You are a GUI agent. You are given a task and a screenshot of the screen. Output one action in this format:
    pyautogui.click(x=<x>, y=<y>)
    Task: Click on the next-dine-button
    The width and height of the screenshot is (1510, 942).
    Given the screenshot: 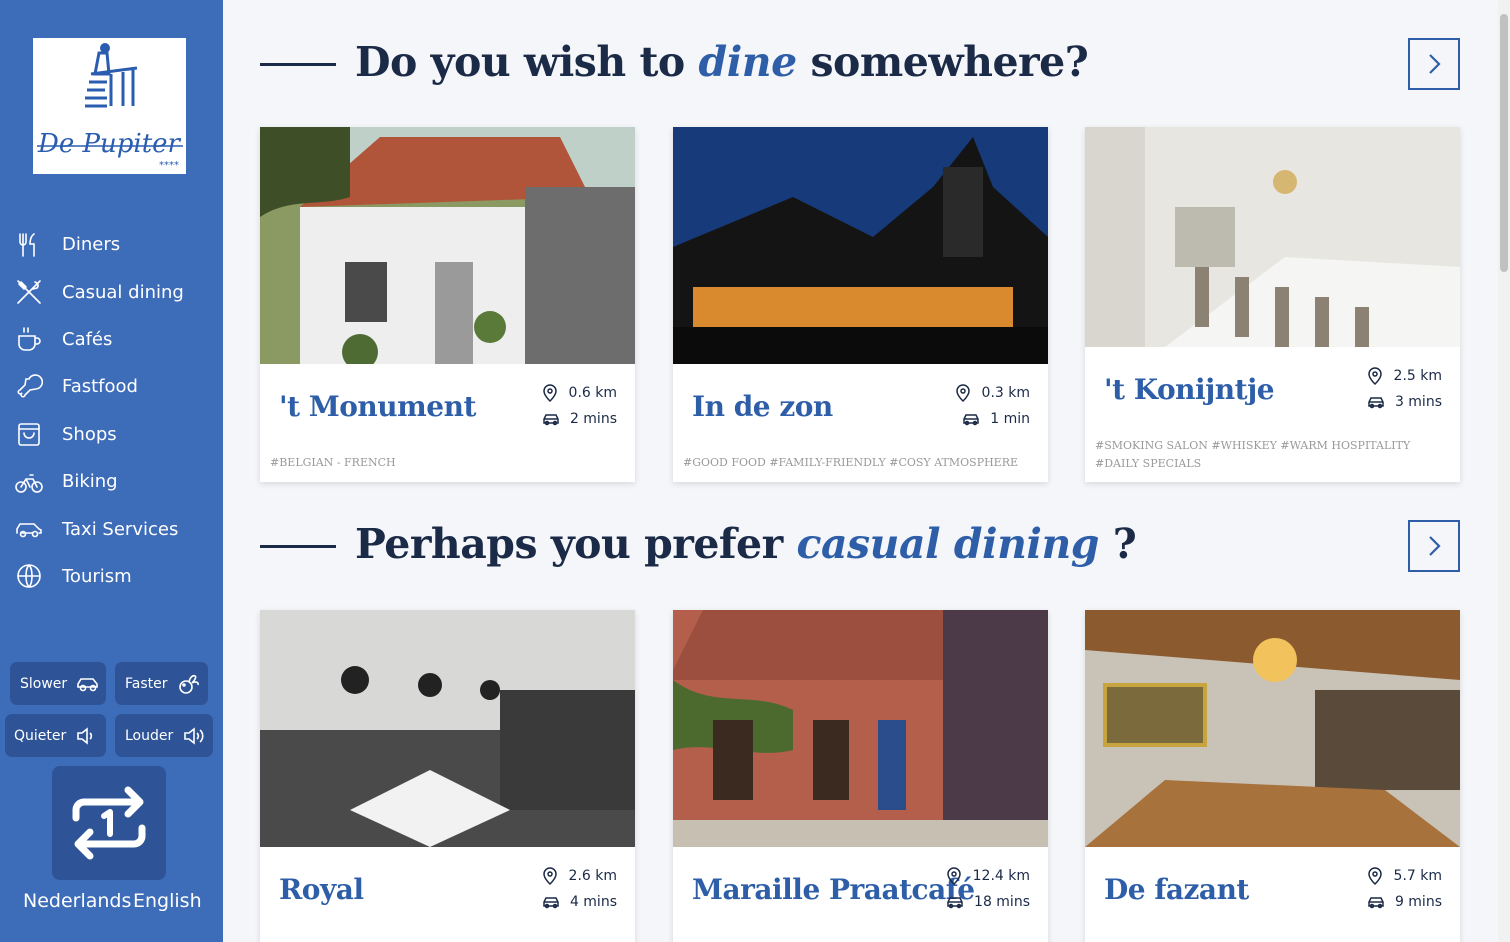 What is the action you would take?
    pyautogui.click(x=1434, y=64)
    